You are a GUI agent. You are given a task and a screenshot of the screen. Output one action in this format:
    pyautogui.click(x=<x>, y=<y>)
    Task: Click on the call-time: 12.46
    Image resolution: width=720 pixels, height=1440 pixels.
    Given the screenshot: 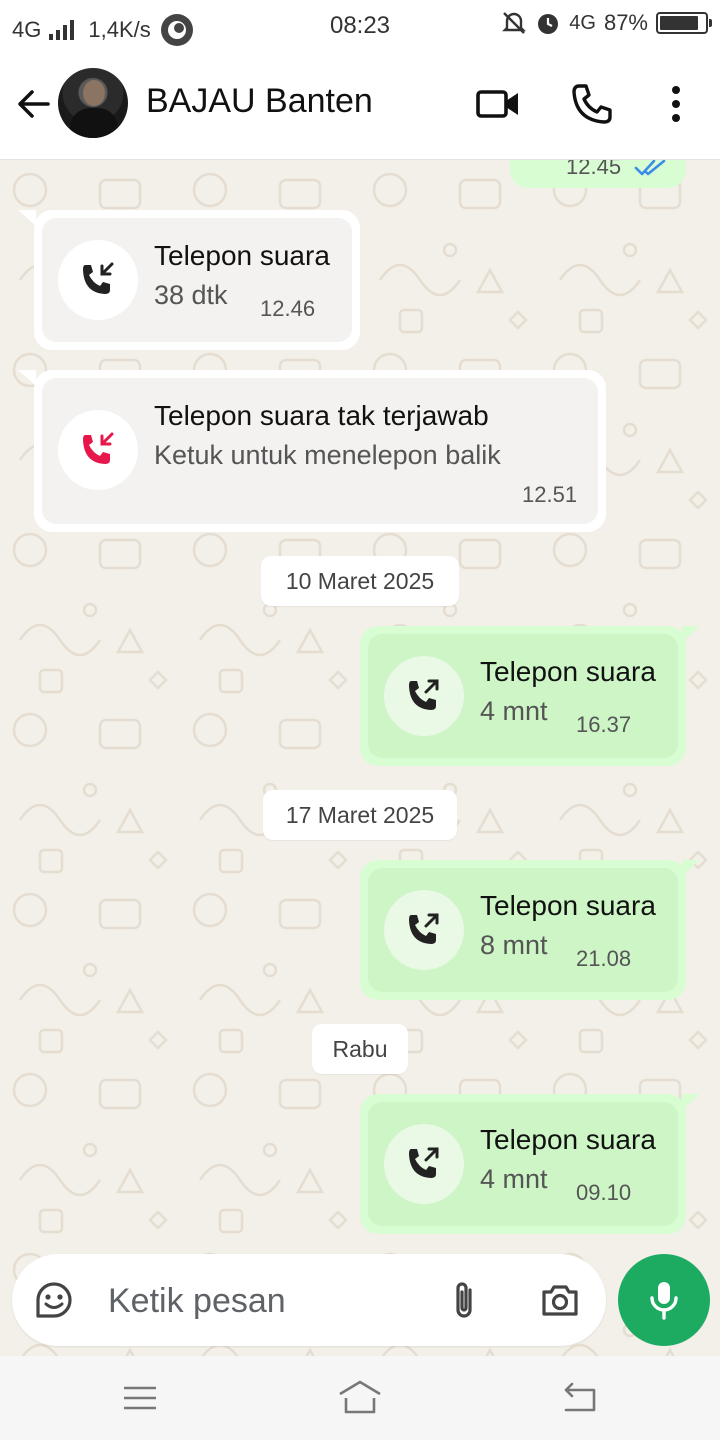 What is the action you would take?
    pyautogui.click(x=288, y=308)
    